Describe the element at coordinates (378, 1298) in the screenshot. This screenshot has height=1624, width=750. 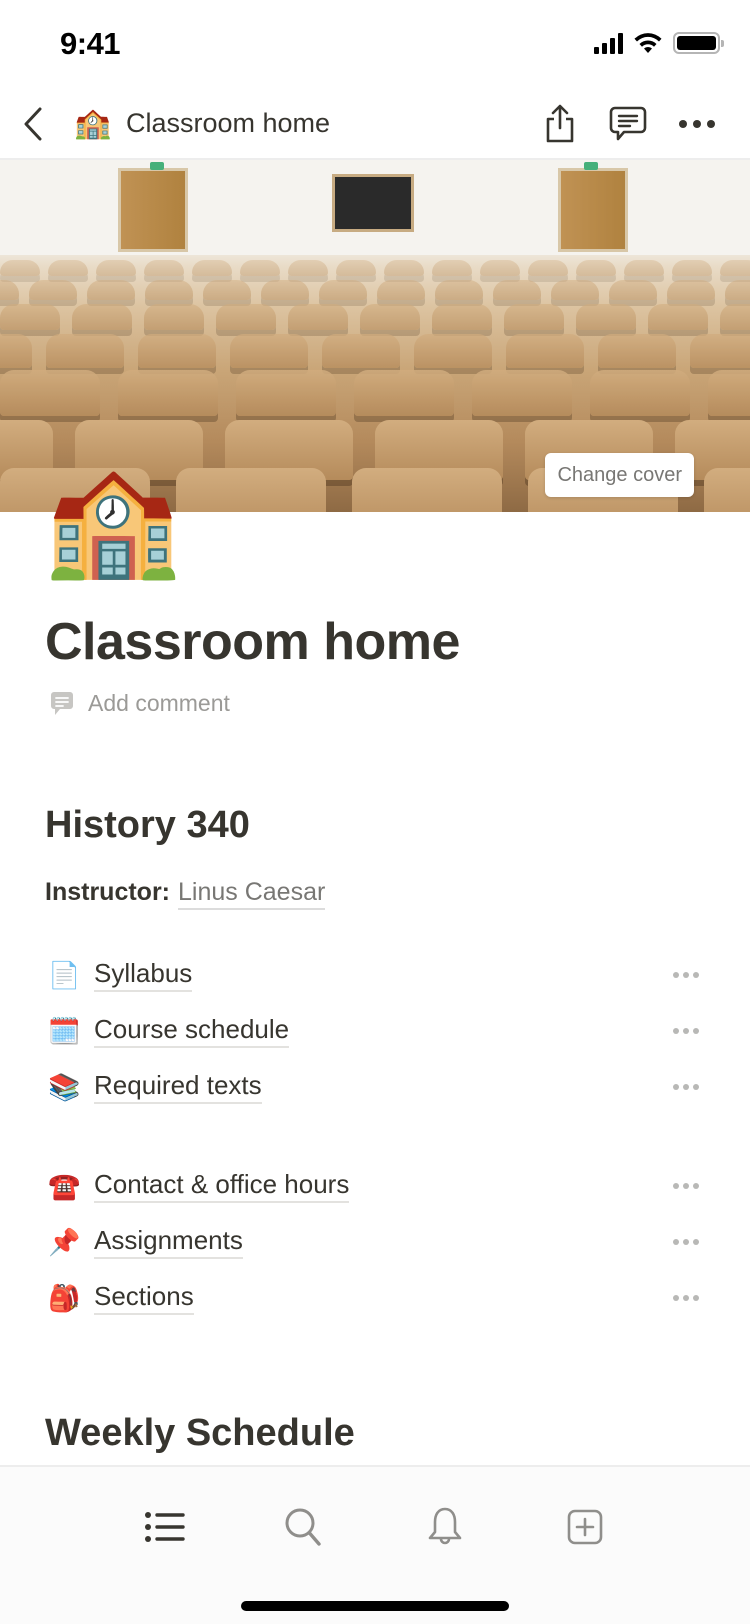
I see `page-link-sections: 🎒 Sections` at that location.